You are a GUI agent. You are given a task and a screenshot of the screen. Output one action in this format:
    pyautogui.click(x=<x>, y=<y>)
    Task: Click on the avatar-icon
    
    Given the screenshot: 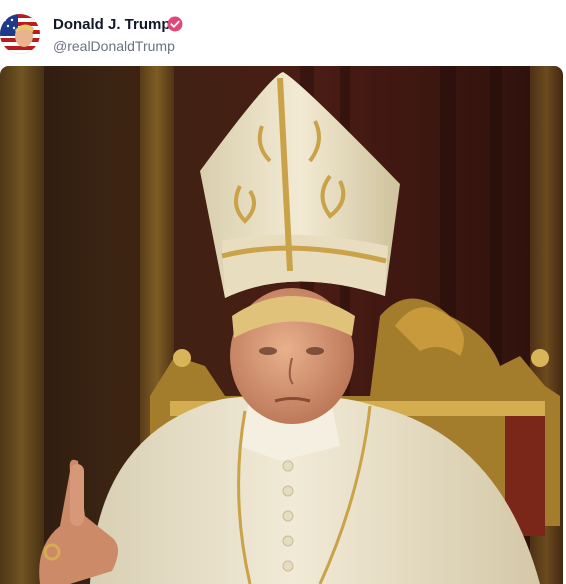 What is the action you would take?
    pyautogui.click(x=20, y=34)
    